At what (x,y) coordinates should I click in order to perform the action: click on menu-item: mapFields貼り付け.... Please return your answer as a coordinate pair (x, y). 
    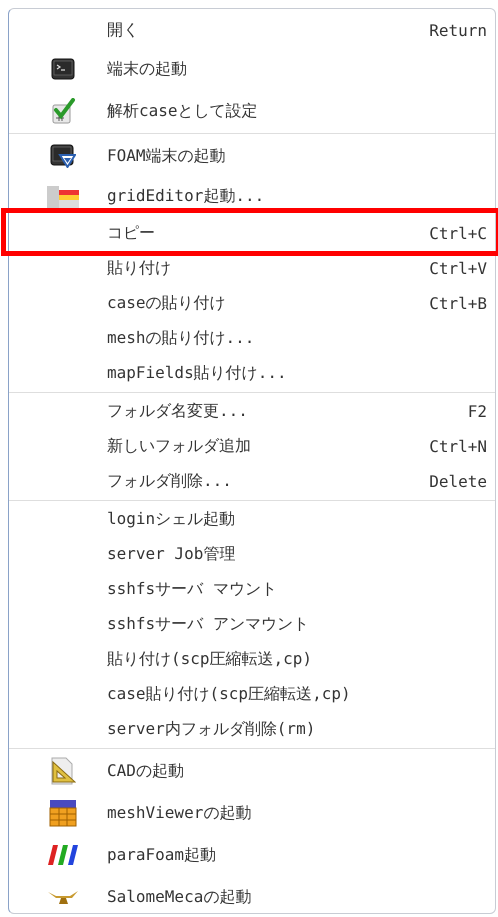
    Looking at the image, I should click on (252, 373).